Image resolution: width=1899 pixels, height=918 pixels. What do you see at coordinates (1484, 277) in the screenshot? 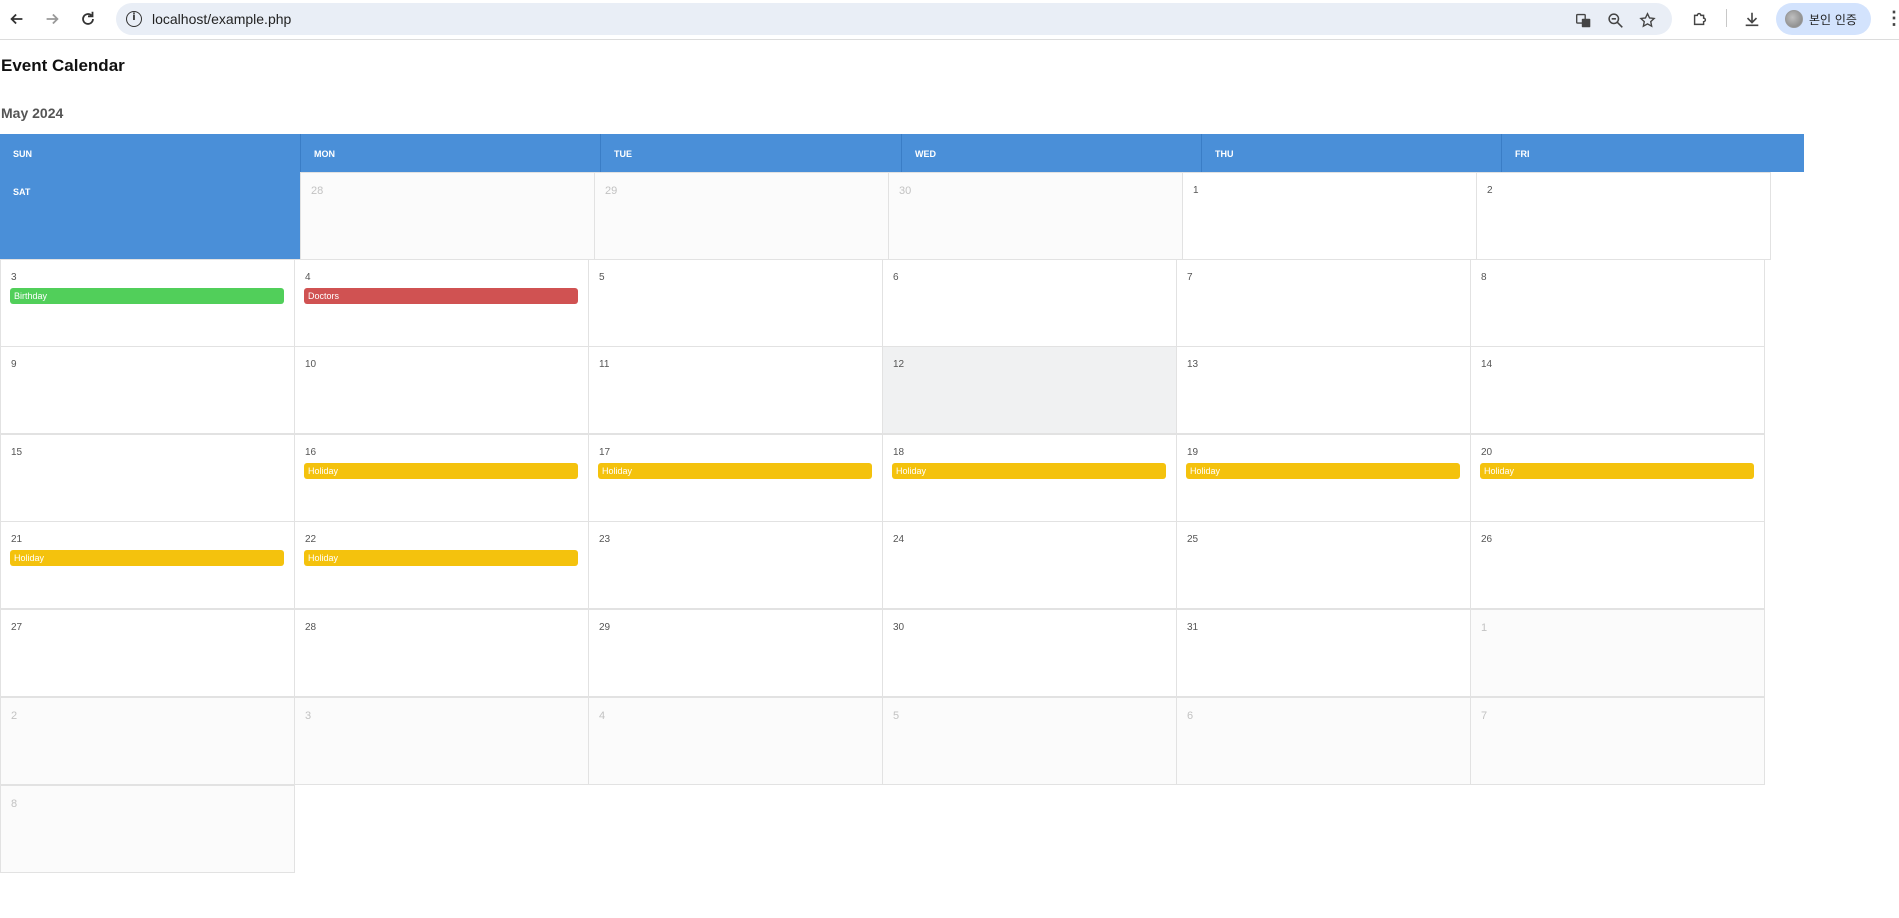
I see `day-number: 8` at bounding box center [1484, 277].